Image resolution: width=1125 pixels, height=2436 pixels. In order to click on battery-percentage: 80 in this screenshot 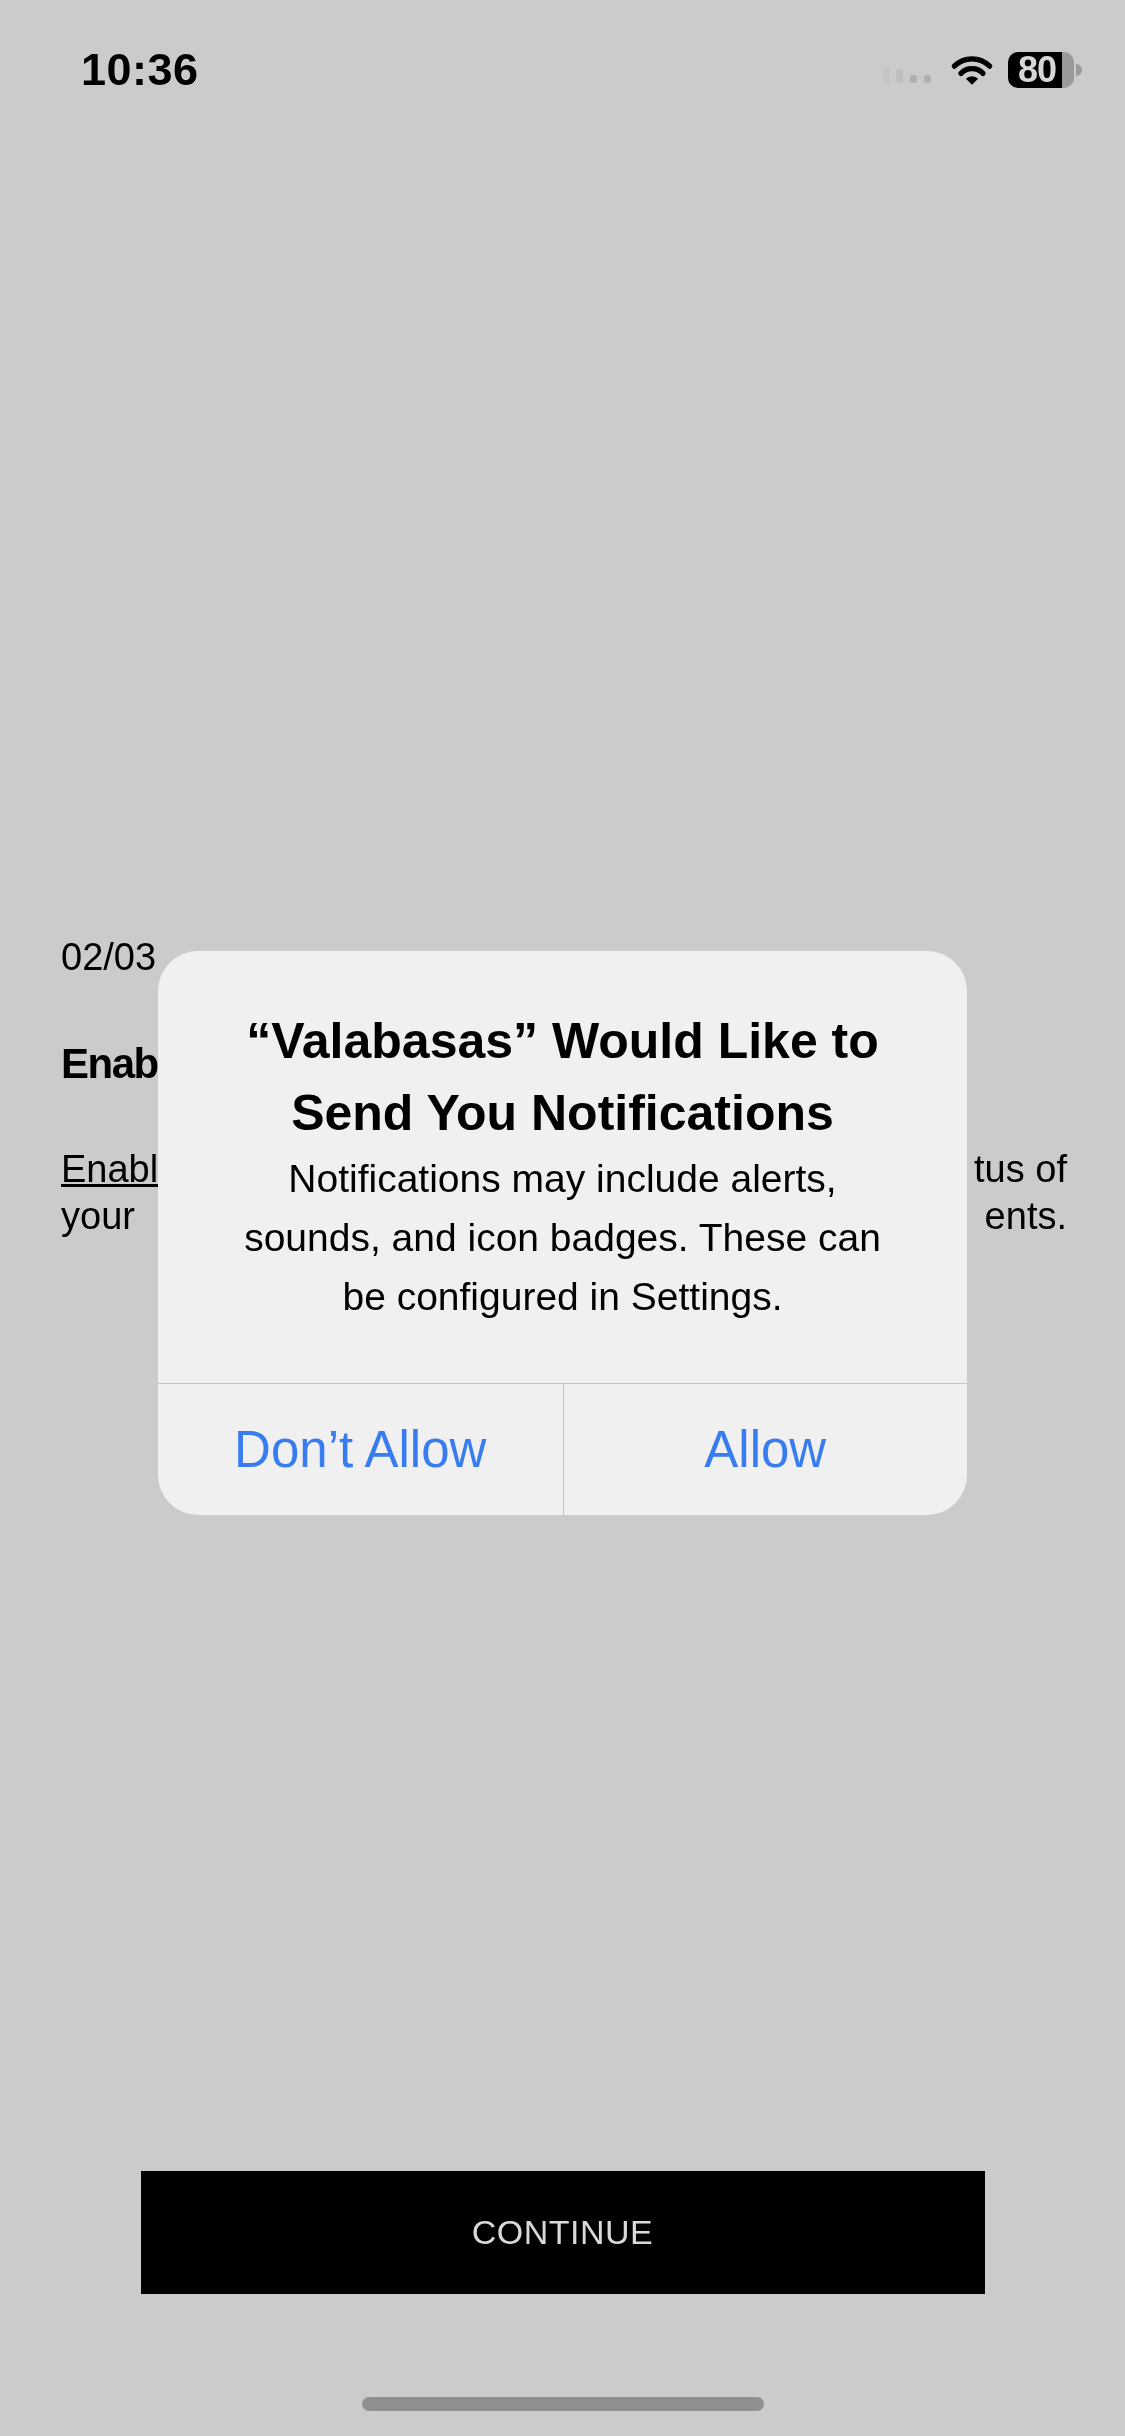, I will do `click(1037, 70)`.